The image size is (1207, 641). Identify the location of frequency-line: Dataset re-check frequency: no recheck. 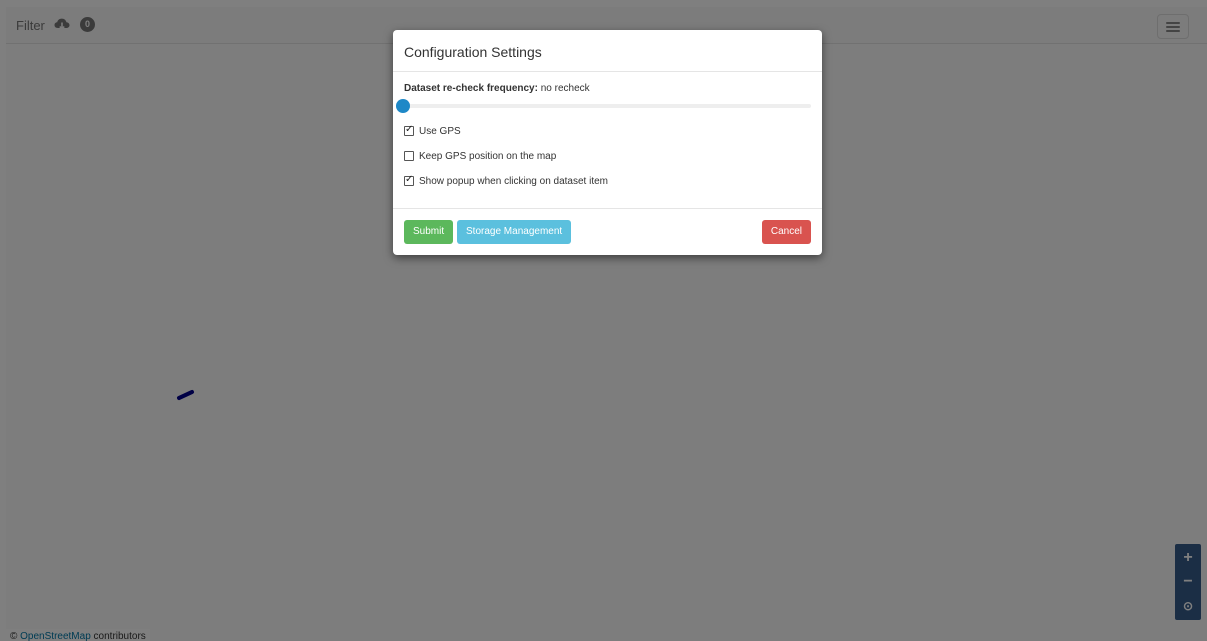
(497, 88).